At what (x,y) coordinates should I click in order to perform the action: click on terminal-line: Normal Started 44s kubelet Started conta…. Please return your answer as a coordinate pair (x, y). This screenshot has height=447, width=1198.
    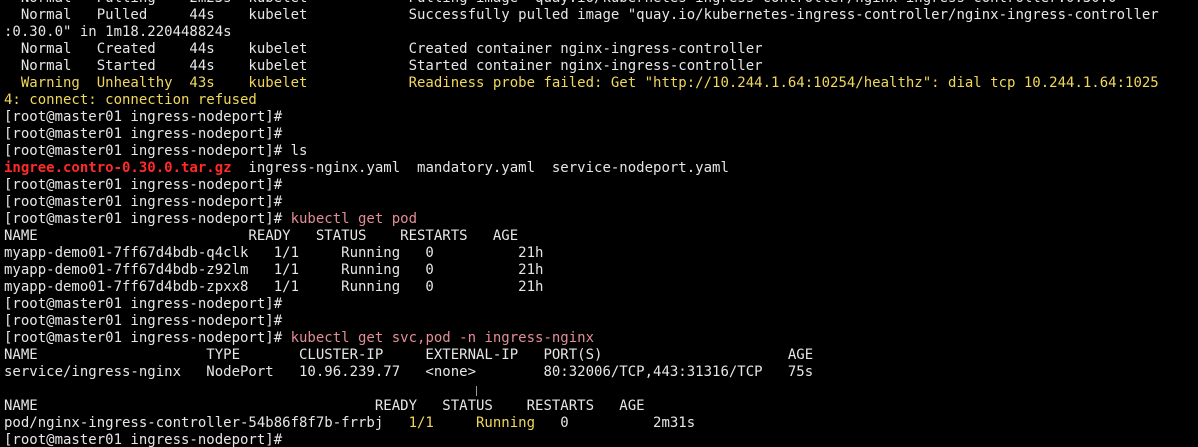
    Looking at the image, I should click on (599, 66).